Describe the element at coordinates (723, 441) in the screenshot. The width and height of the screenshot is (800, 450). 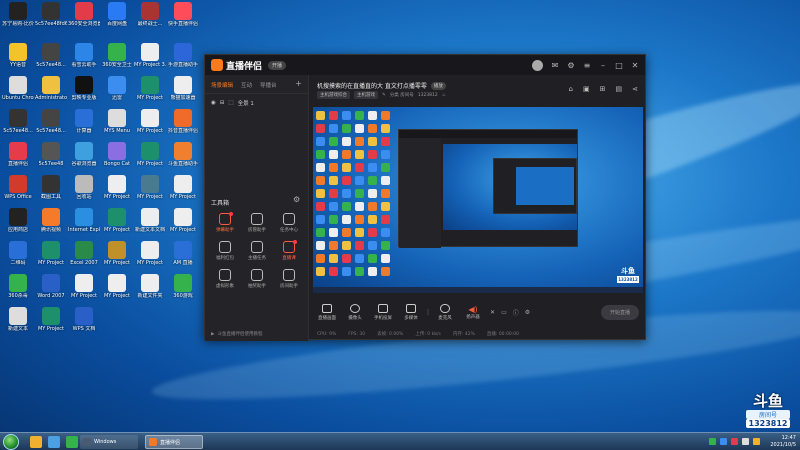
I see `tray-network-icon` at that location.